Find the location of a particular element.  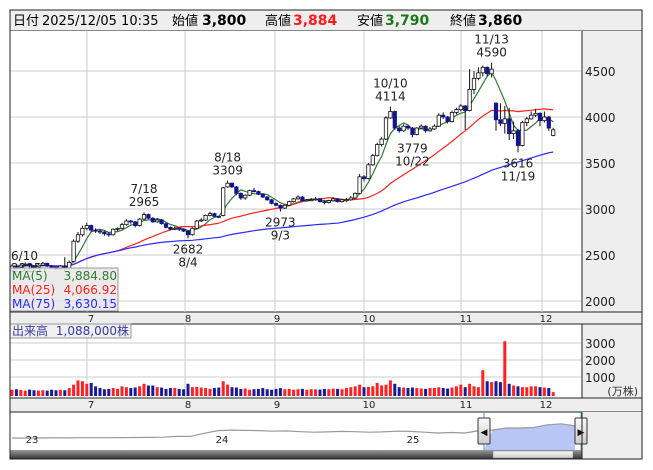

annotation-price: 4114 is located at coordinates (390, 97).